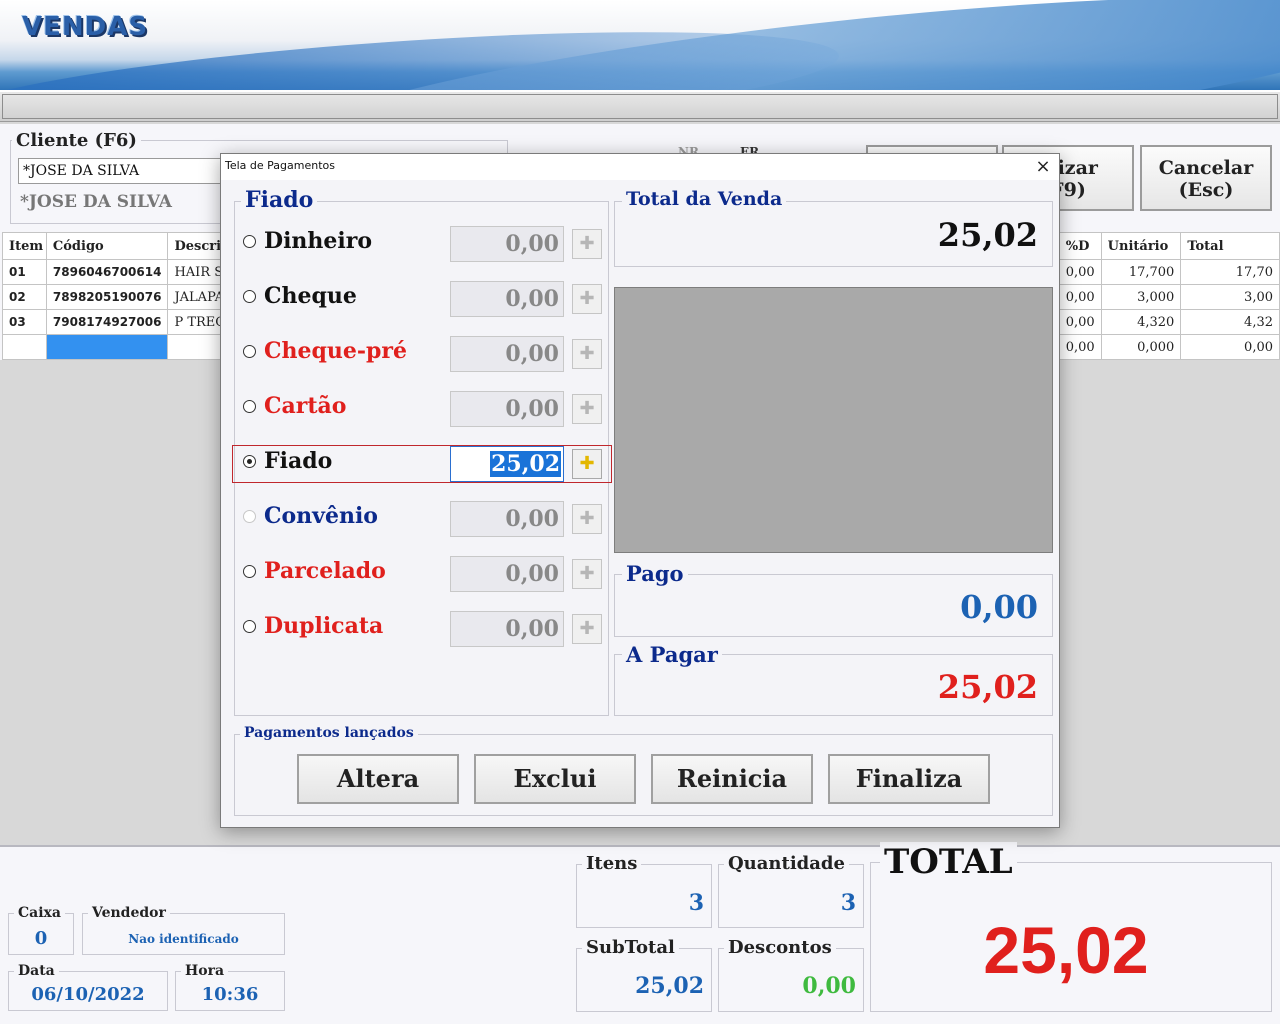 The image size is (1280, 1024). I want to click on input-parcelado: 0,00, so click(507, 574).